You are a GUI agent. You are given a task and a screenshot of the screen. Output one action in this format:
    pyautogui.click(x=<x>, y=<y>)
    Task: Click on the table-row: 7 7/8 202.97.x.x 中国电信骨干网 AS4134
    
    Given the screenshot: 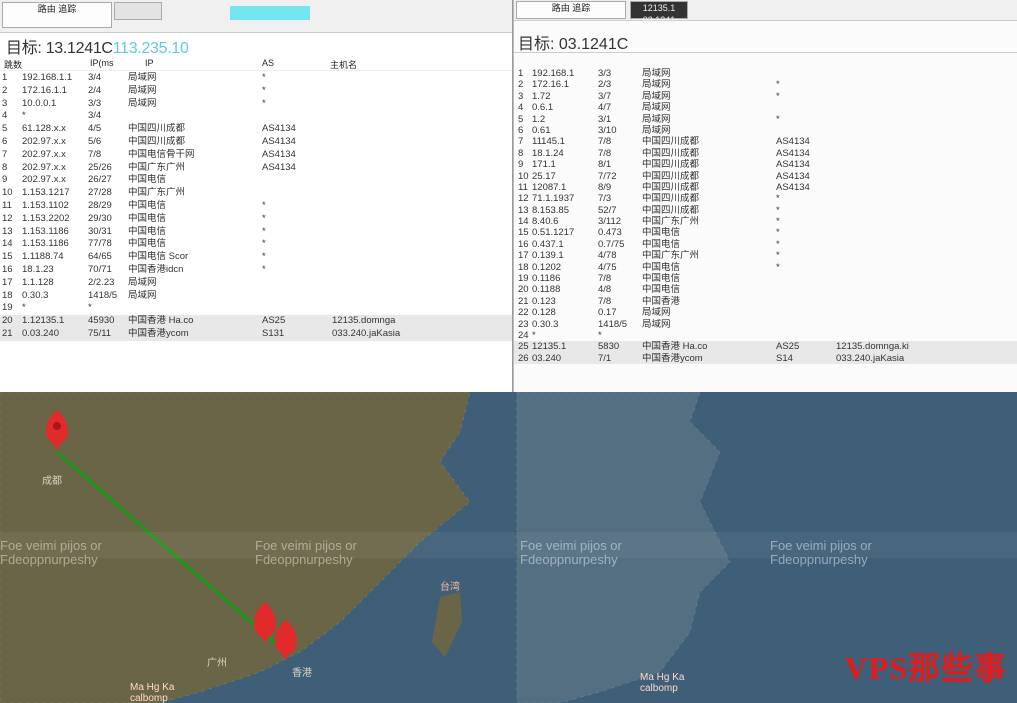 What is the action you would take?
    pyautogui.click(x=256, y=155)
    